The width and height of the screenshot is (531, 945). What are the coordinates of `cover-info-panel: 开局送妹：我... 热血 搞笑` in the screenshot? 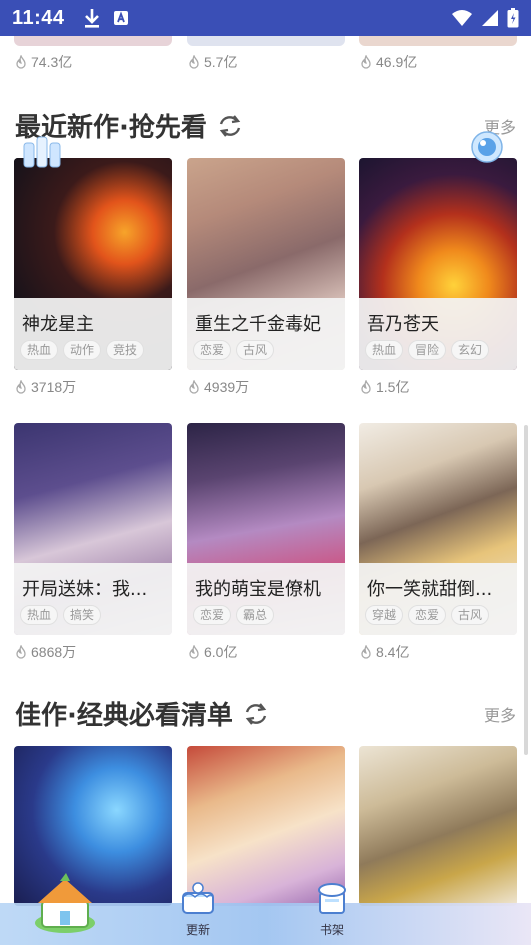 It's located at (93, 599).